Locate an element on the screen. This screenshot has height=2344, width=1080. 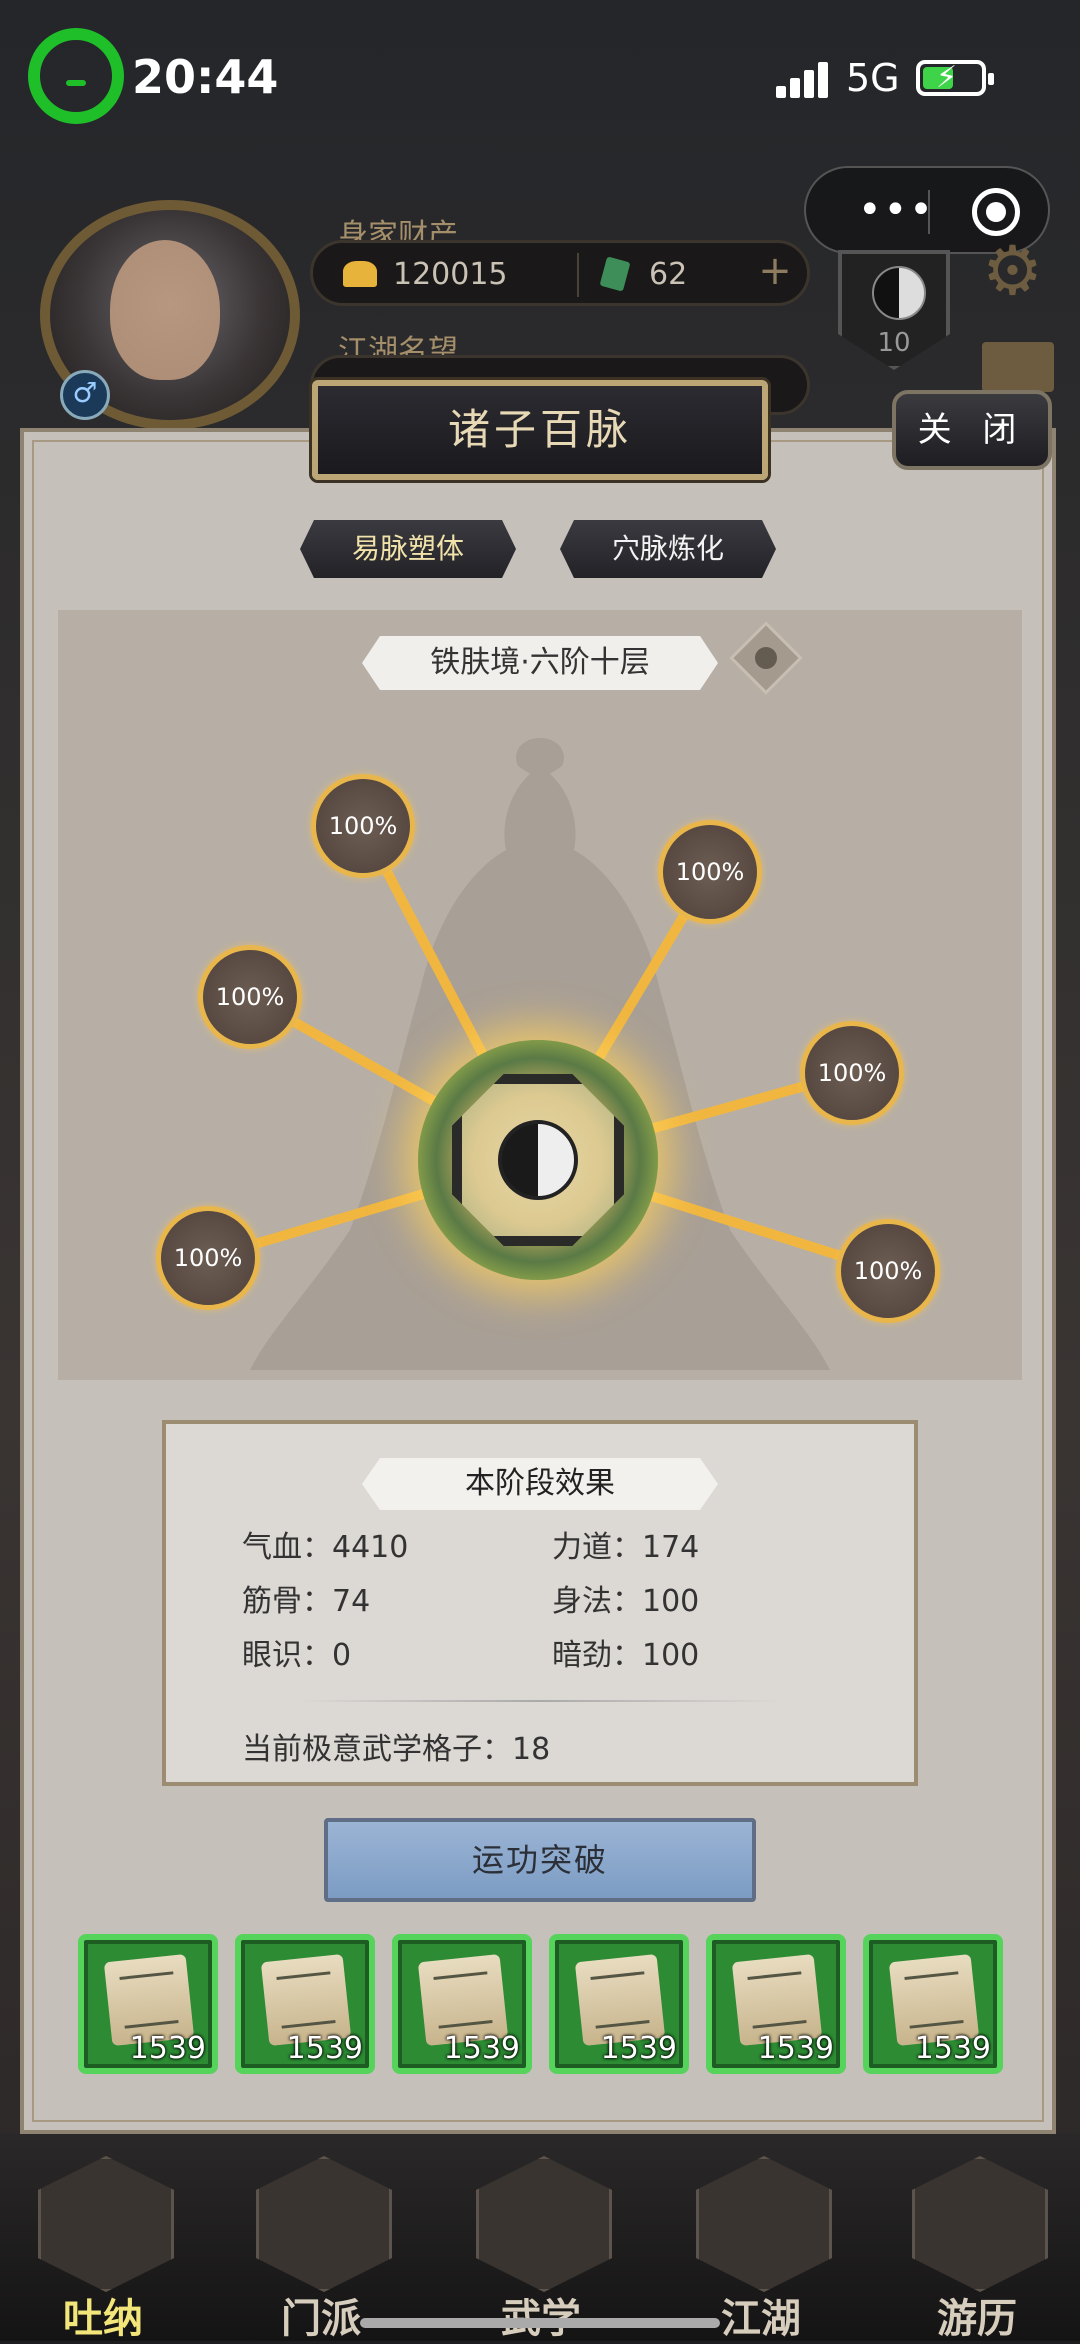
tab-acupoint-refine: 穴脉炼化 is located at coordinates (668, 549).